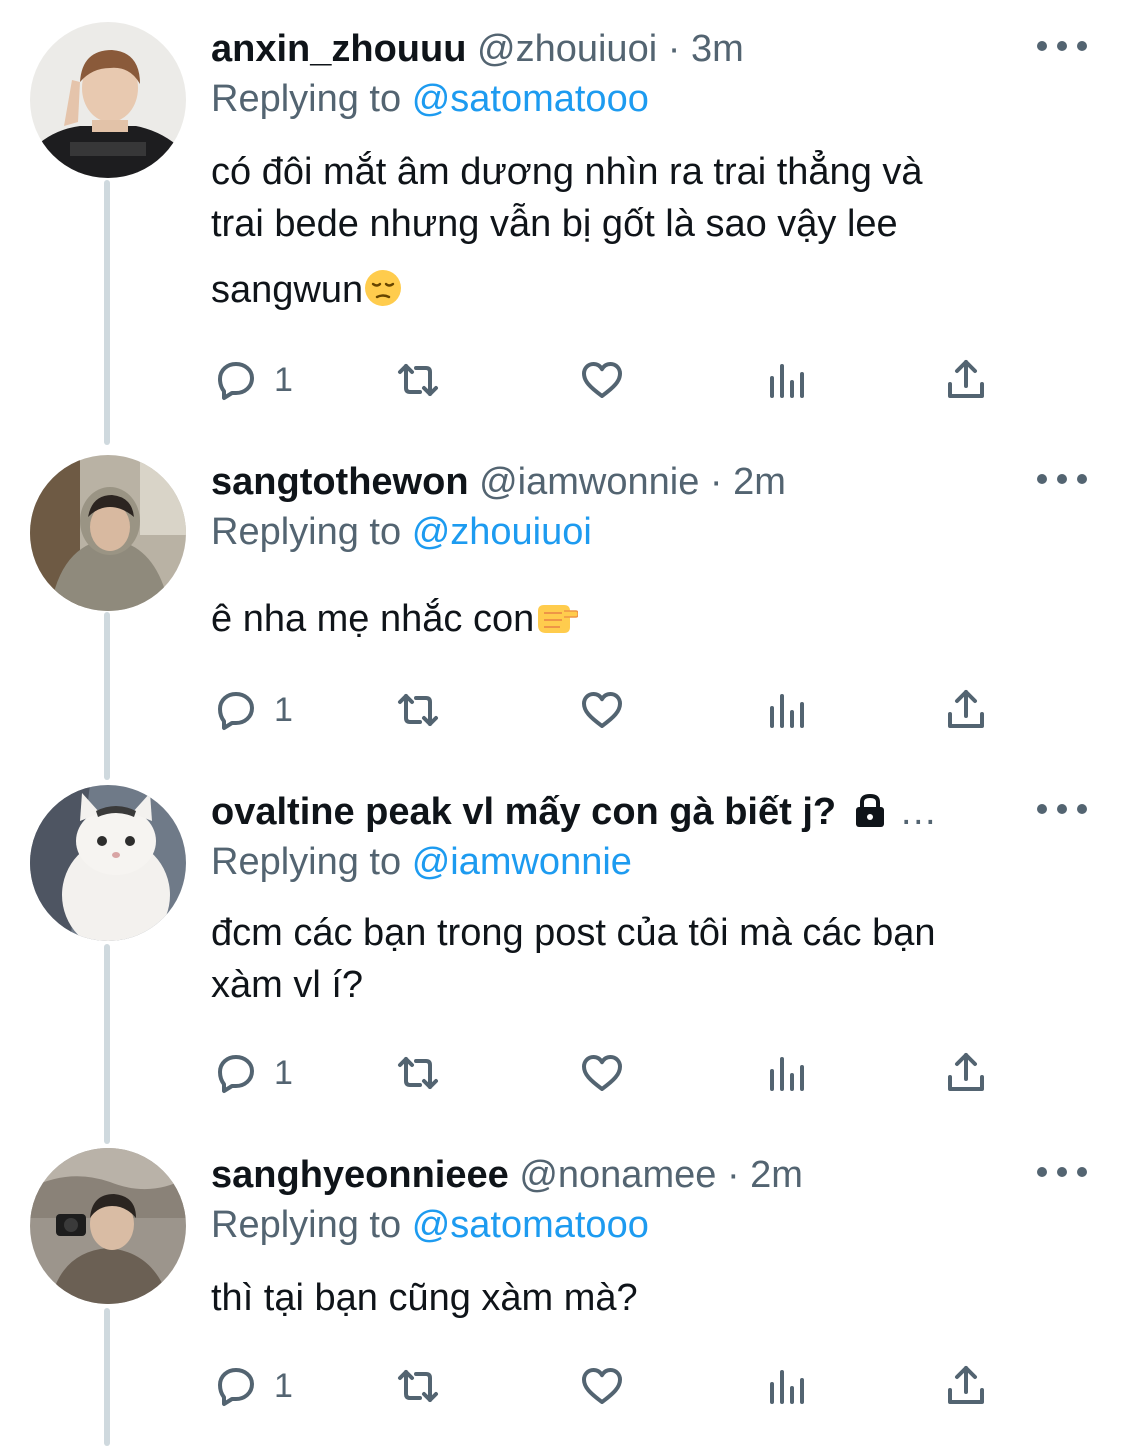 This screenshot has height=1446, width=1125. What do you see at coordinates (383, 295) in the screenshot?
I see `pensive-face-icon` at bounding box center [383, 295].